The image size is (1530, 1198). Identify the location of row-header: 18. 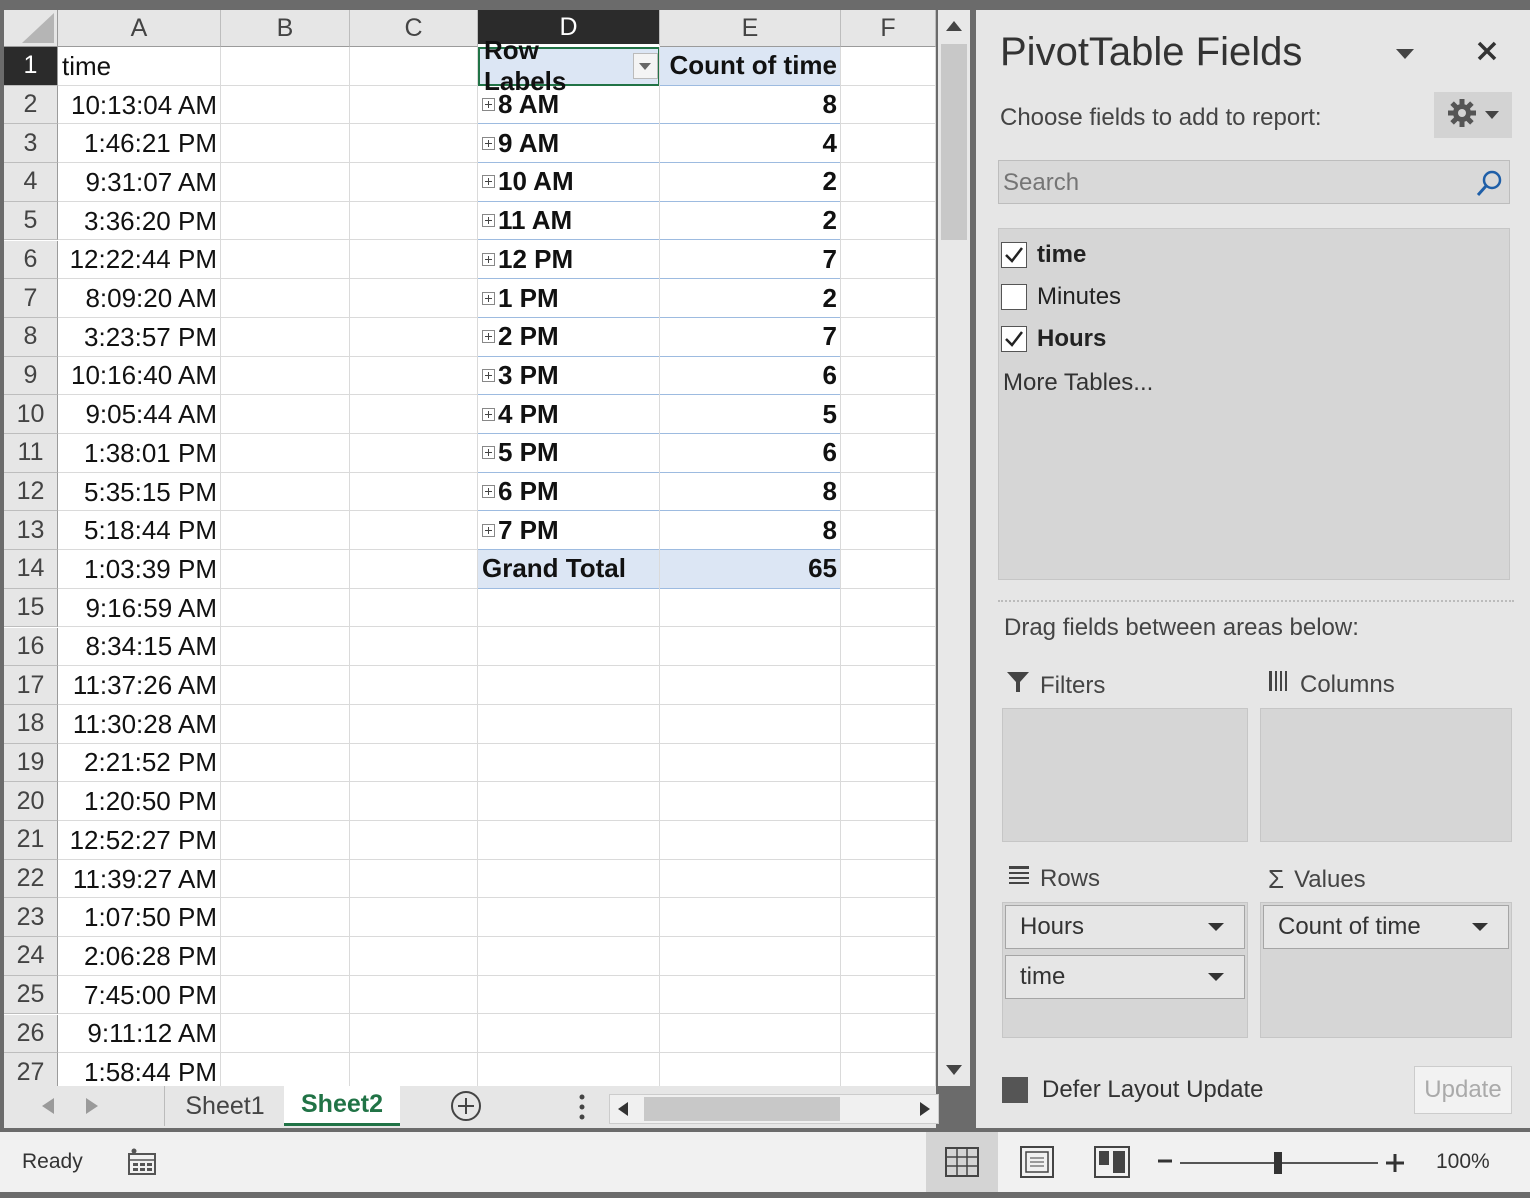
(31, 724).